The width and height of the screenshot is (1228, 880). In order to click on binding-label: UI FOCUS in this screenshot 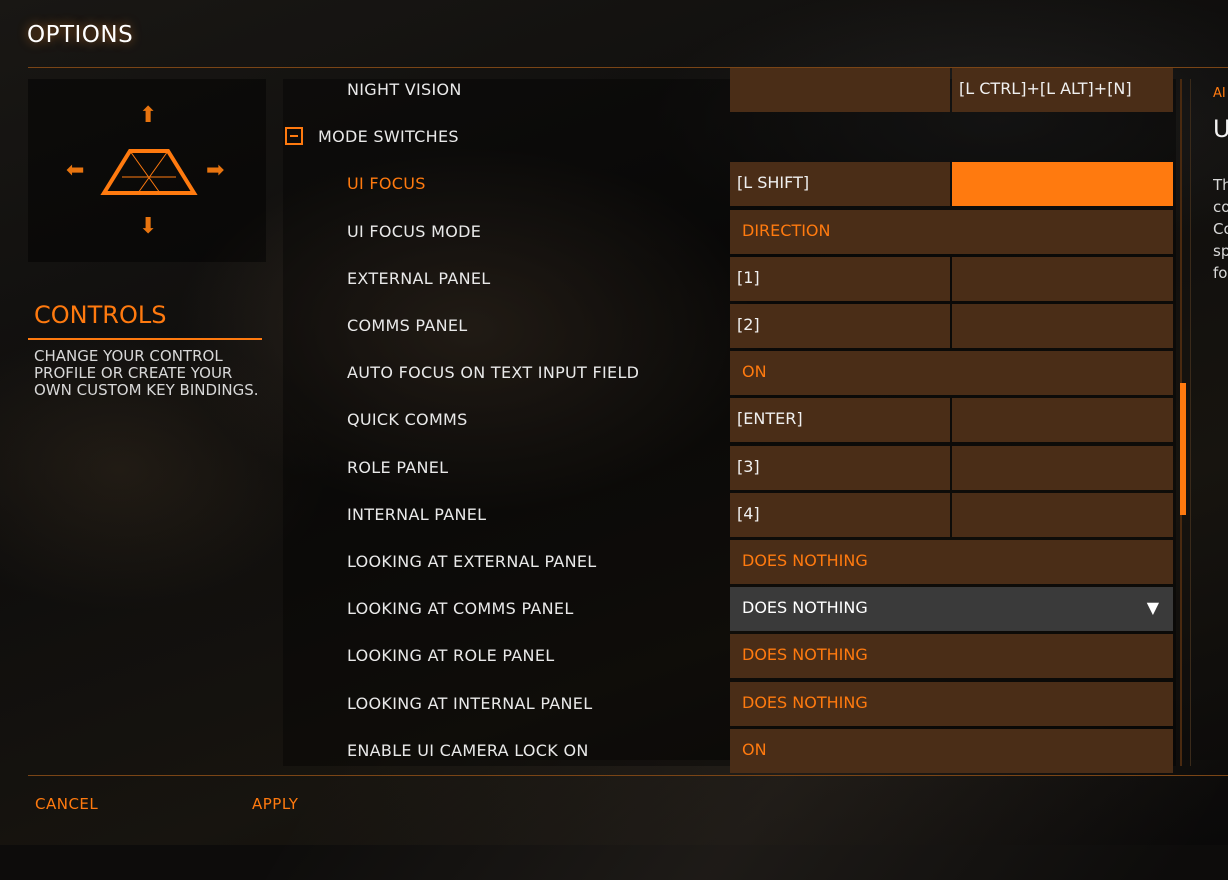, I will do `click(386, 183)`.